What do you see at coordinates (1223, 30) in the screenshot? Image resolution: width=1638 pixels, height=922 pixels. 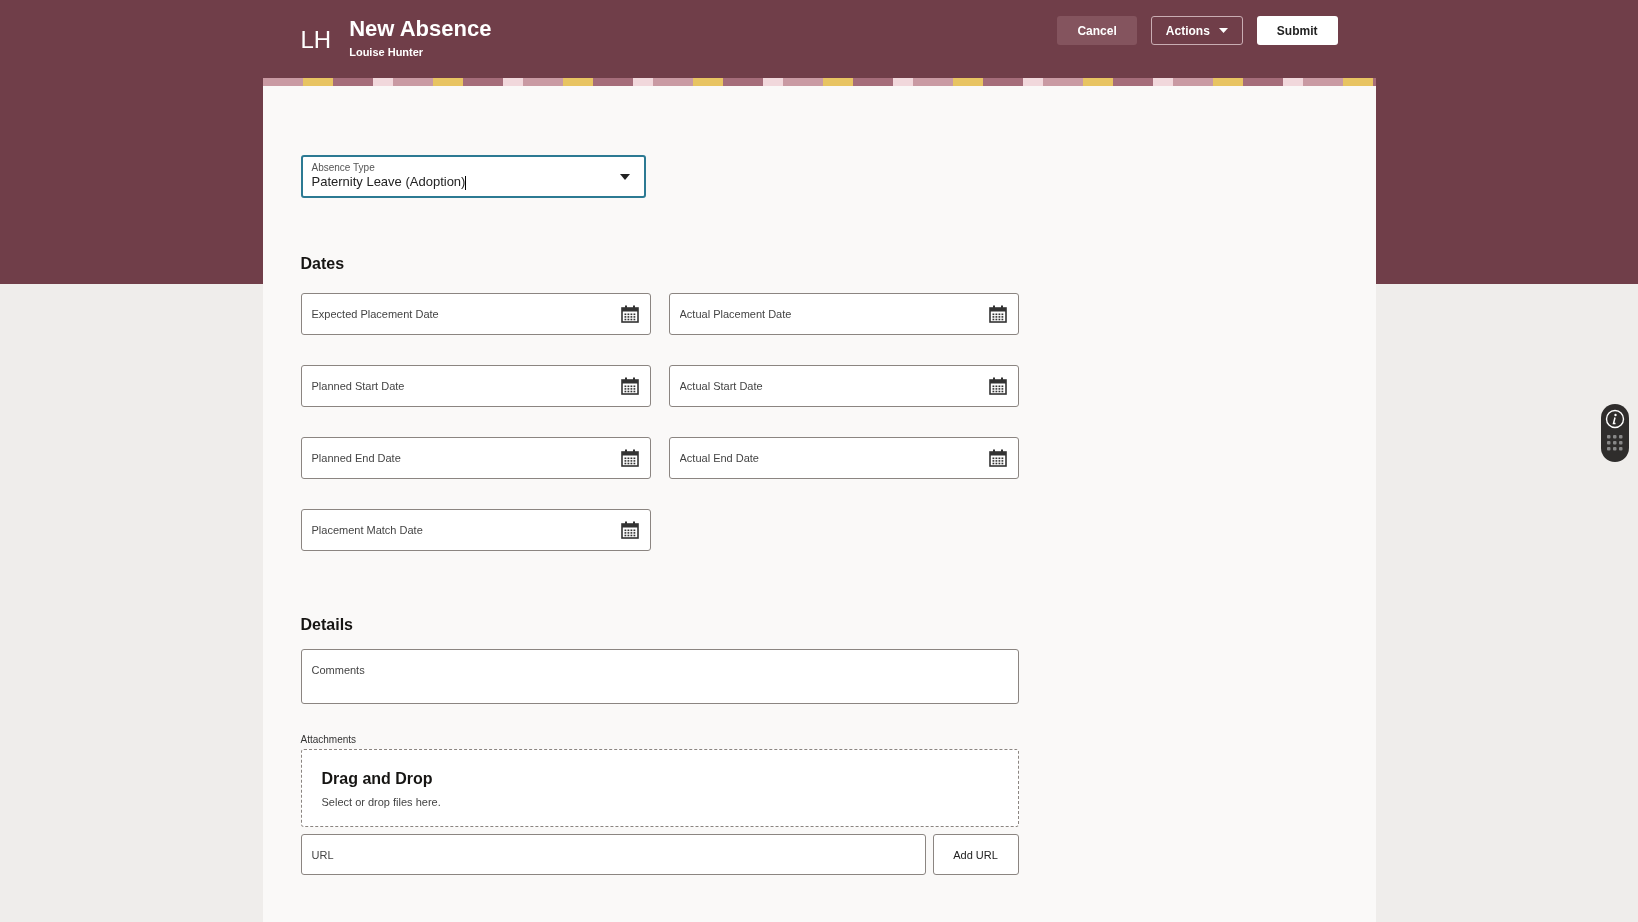 I see `caret-icon` at bounding box center [1223, 30].